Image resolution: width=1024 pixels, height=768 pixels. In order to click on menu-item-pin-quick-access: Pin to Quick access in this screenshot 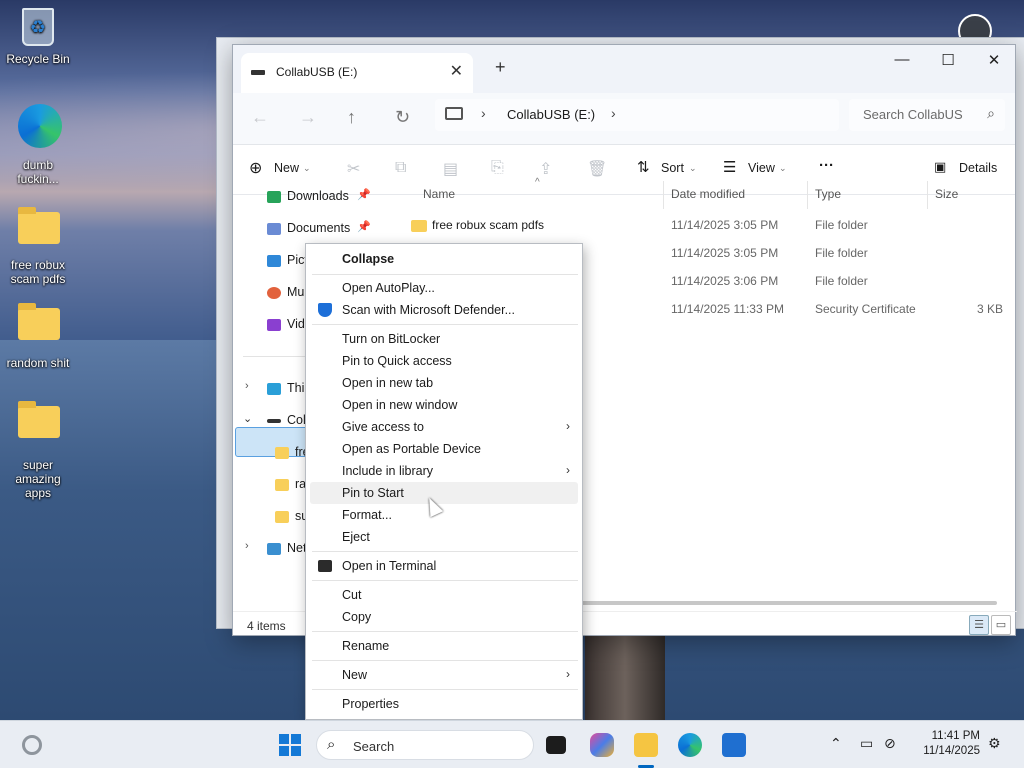, I will do `click(444, 361)`.